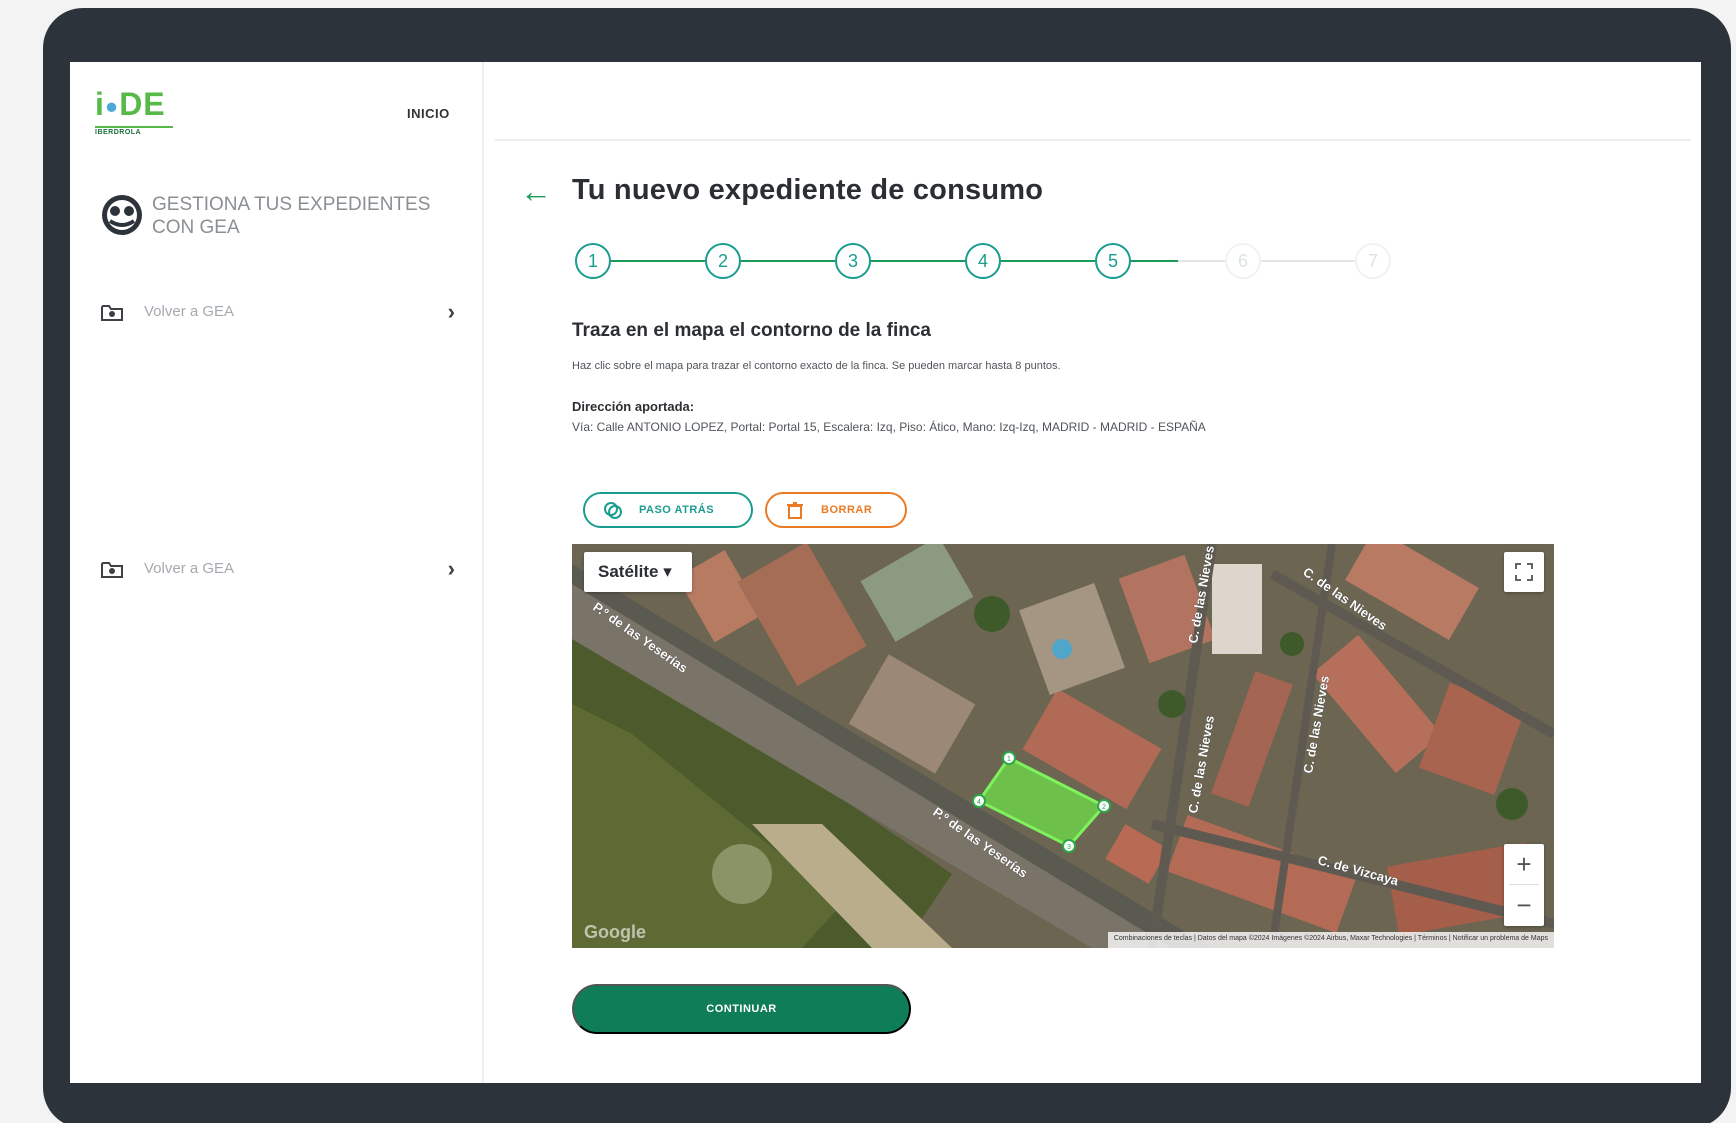 Image resolution: width=1736 pixels, height=1123 pixels. What do you see at coordinates (751, 330) in the screenshot?
I see `section-title: Traza en el mapa el contorno de la finca` at bounding box center [751, 330].